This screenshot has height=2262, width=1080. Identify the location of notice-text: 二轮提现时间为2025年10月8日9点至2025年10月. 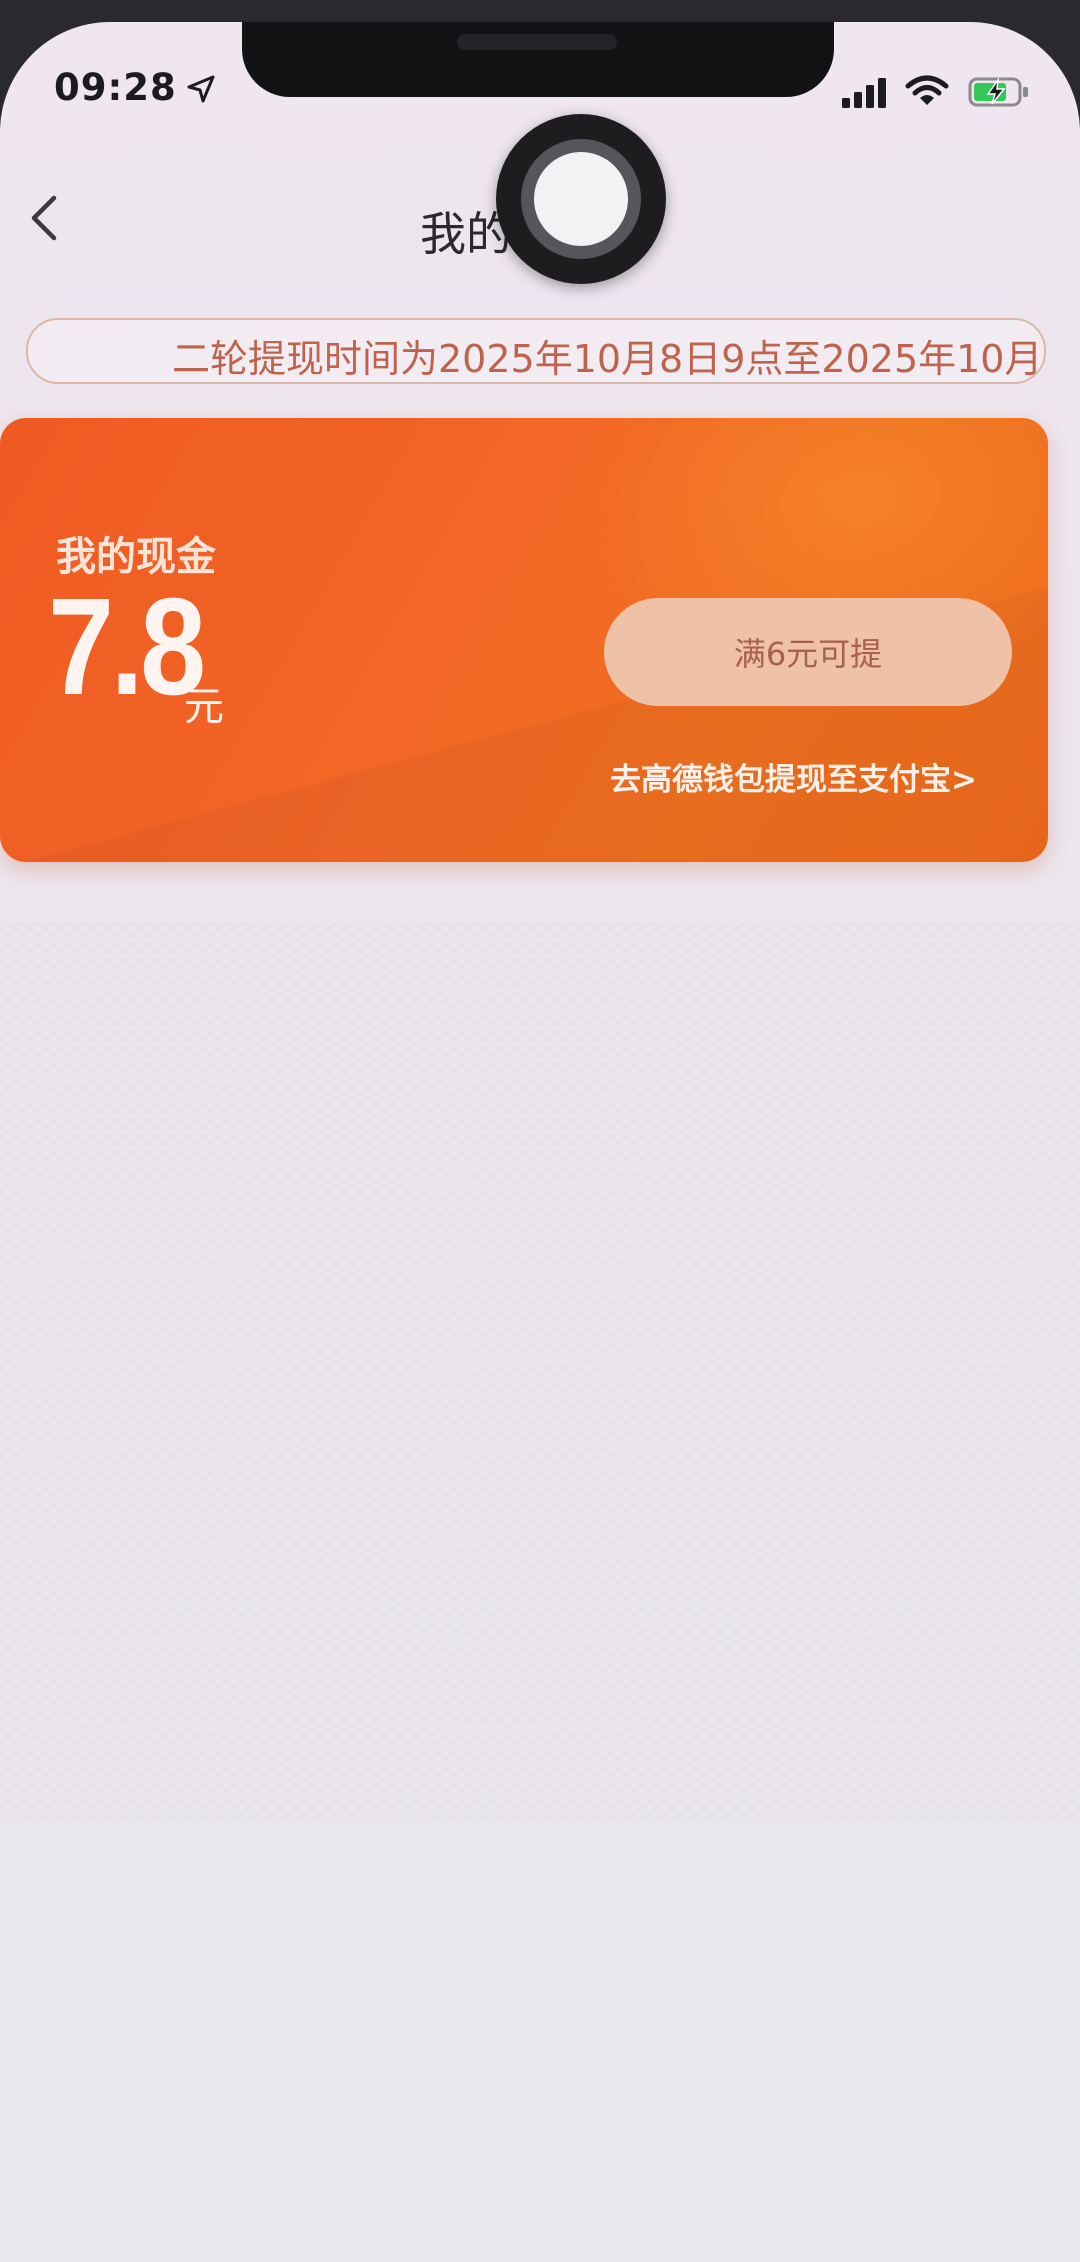
(607, 359).